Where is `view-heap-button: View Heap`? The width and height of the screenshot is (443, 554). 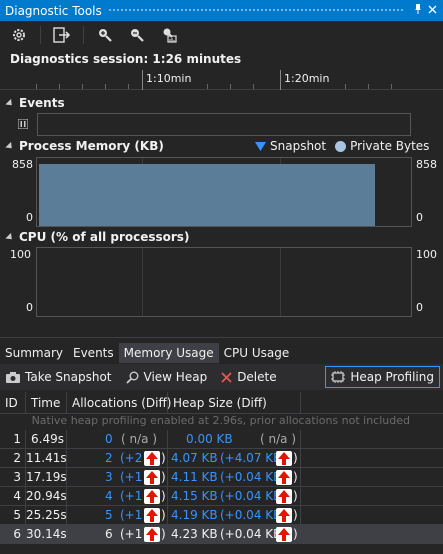 view-heap-button: View Heap is located at coordinates (166, 377).